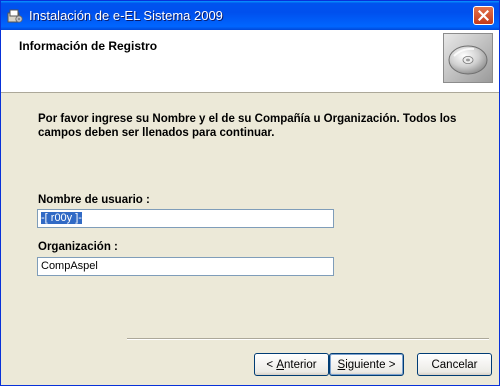 This screenshot has width=500, height=386. I want to click on close-button, so click(483, 15).